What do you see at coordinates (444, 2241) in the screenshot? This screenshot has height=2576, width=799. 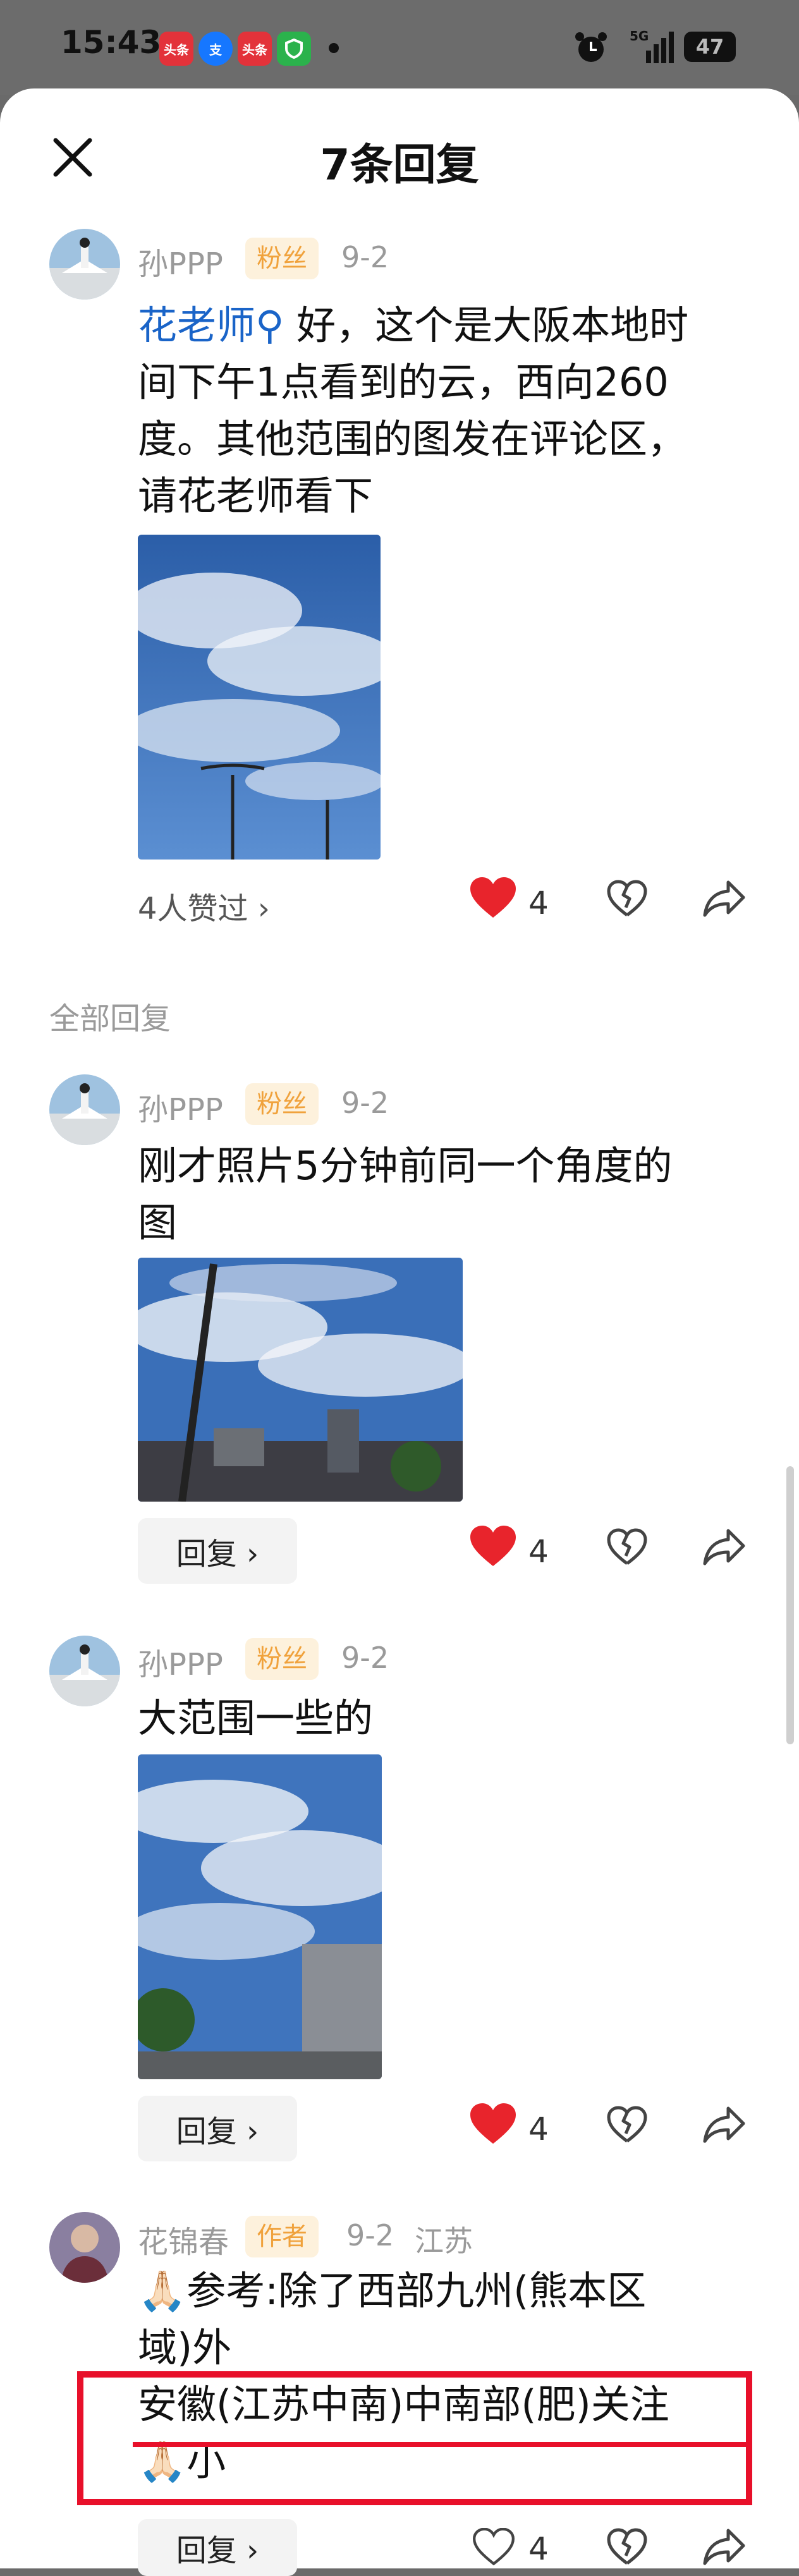 I see `comment-location: 江苏` at bounding box center [444, 2241].